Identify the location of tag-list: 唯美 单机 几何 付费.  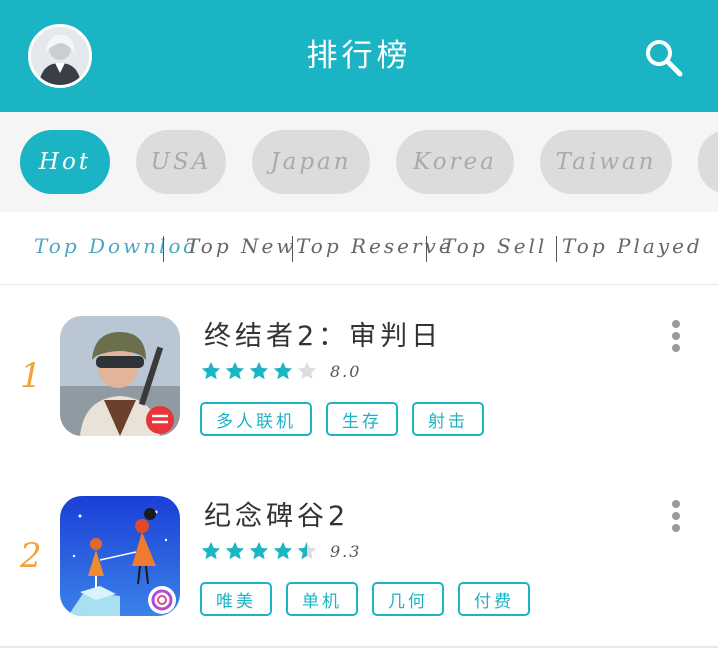
(372, 599).